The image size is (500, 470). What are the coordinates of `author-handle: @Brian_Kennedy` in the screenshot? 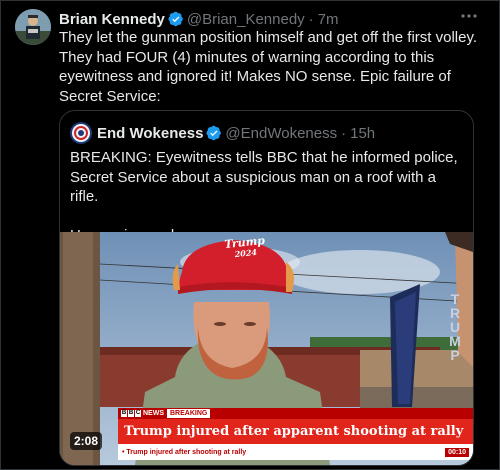 It's located at (246, 19).